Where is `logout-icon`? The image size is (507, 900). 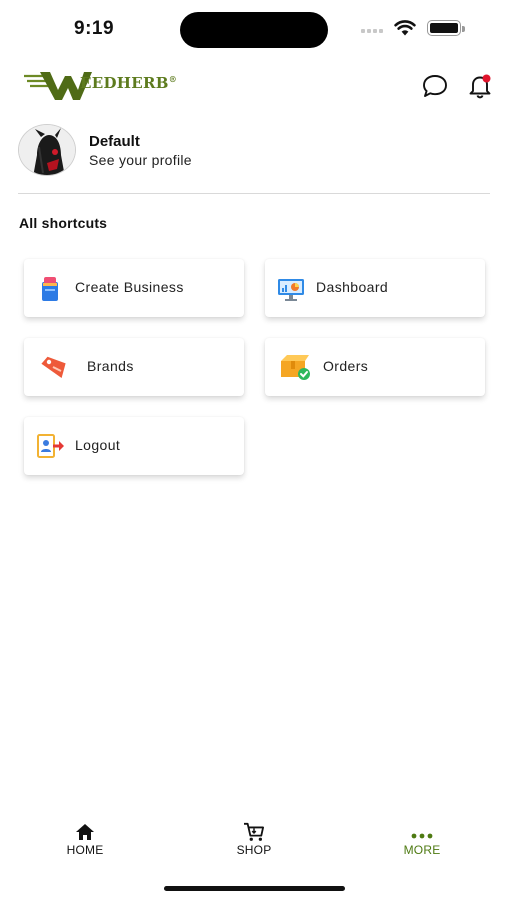
logout-icon is located at coordinates (50, 446).